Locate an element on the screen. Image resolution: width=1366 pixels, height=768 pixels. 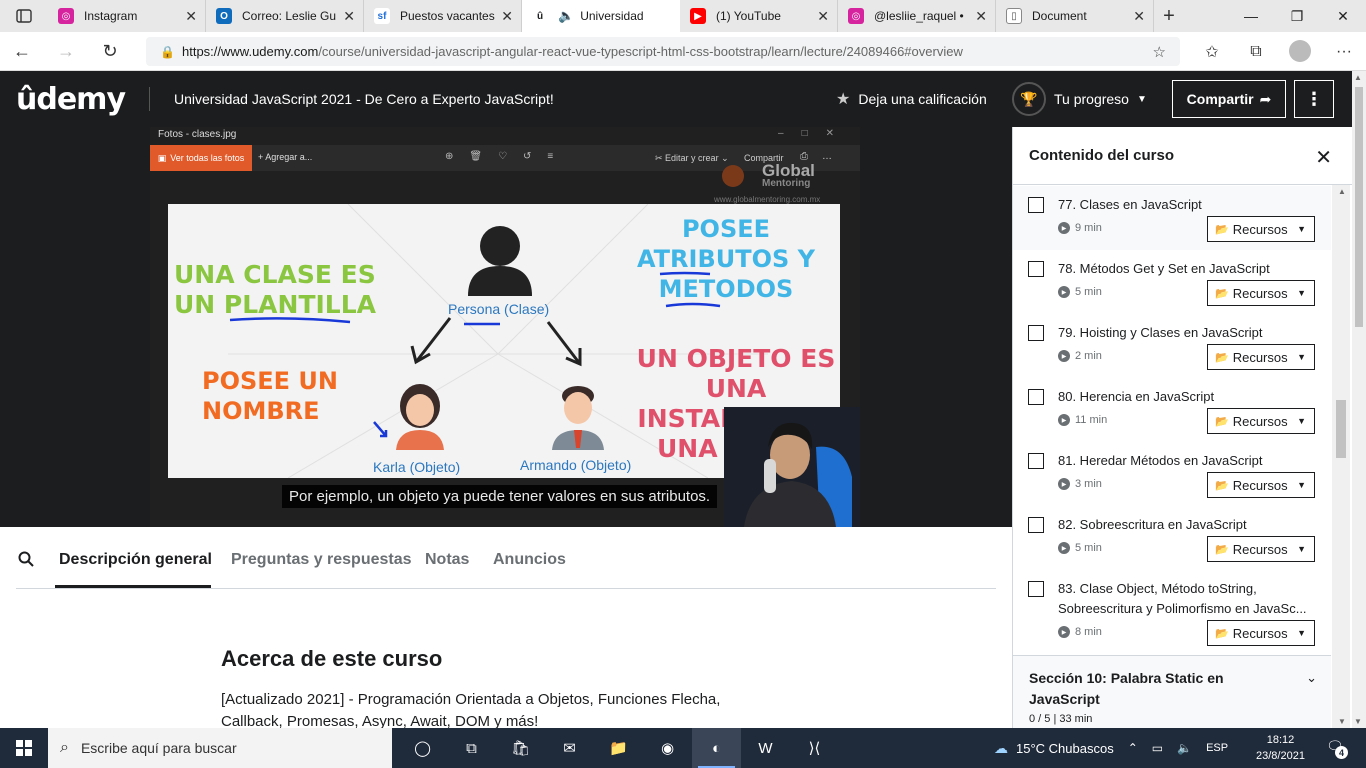
tab-qa: Preguntas y respuestas is located at coordinates (321, 560).